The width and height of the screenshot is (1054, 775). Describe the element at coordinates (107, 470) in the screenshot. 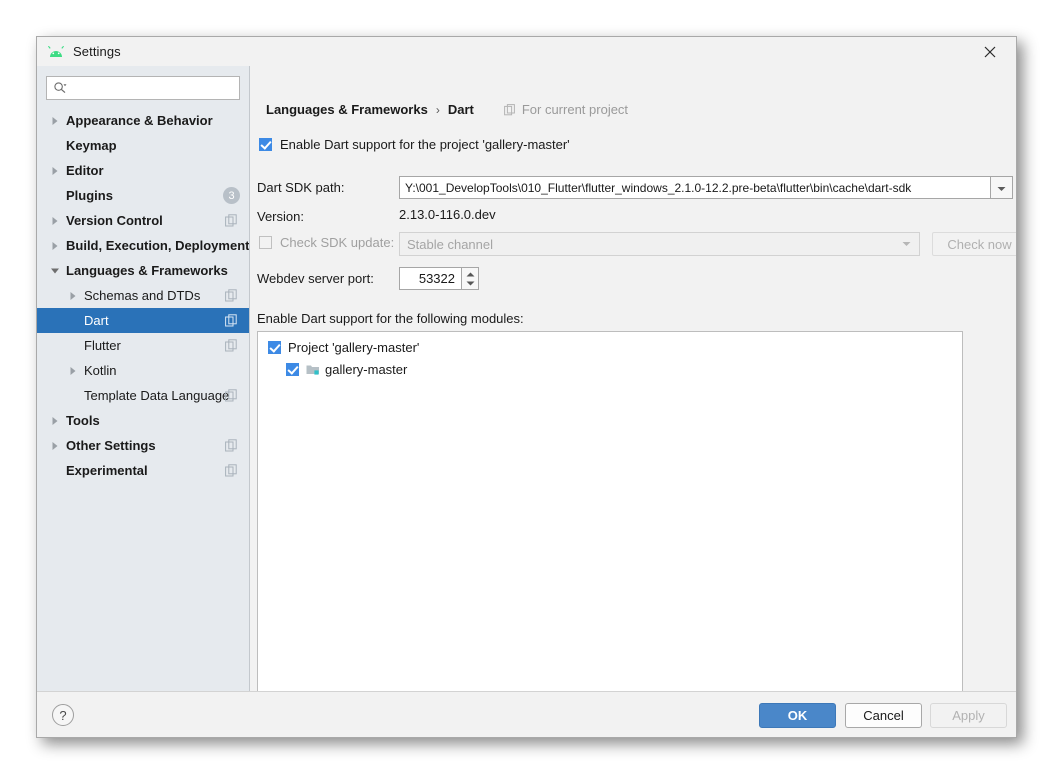

I see `sidebar-item-label: Experimental` at that location.